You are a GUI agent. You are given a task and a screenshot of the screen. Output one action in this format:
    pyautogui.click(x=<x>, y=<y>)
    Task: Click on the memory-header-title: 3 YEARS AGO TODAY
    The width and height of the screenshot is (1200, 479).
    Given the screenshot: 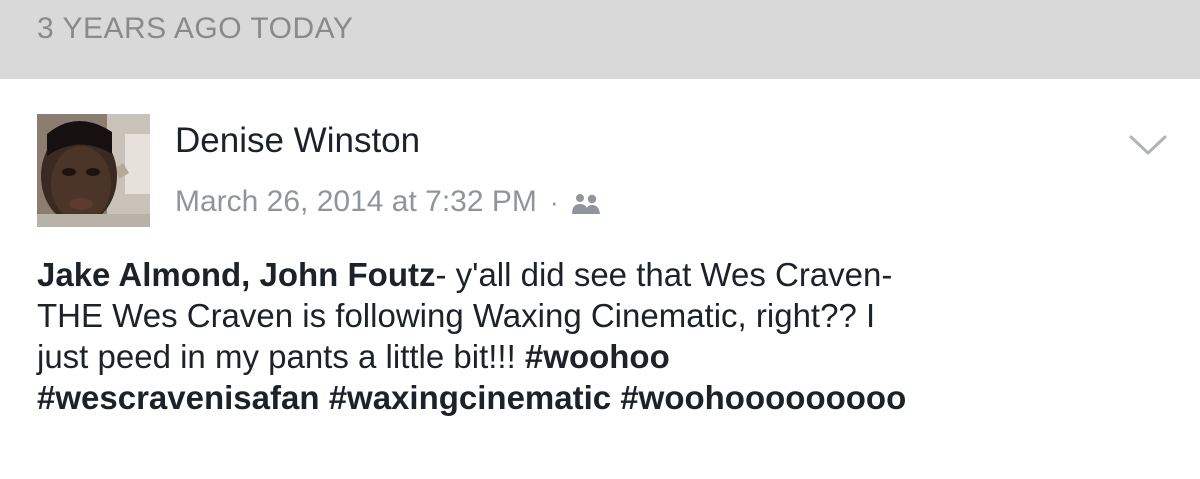 What is the action you would take?
    pyautogui.click(x=195, y=28)
    